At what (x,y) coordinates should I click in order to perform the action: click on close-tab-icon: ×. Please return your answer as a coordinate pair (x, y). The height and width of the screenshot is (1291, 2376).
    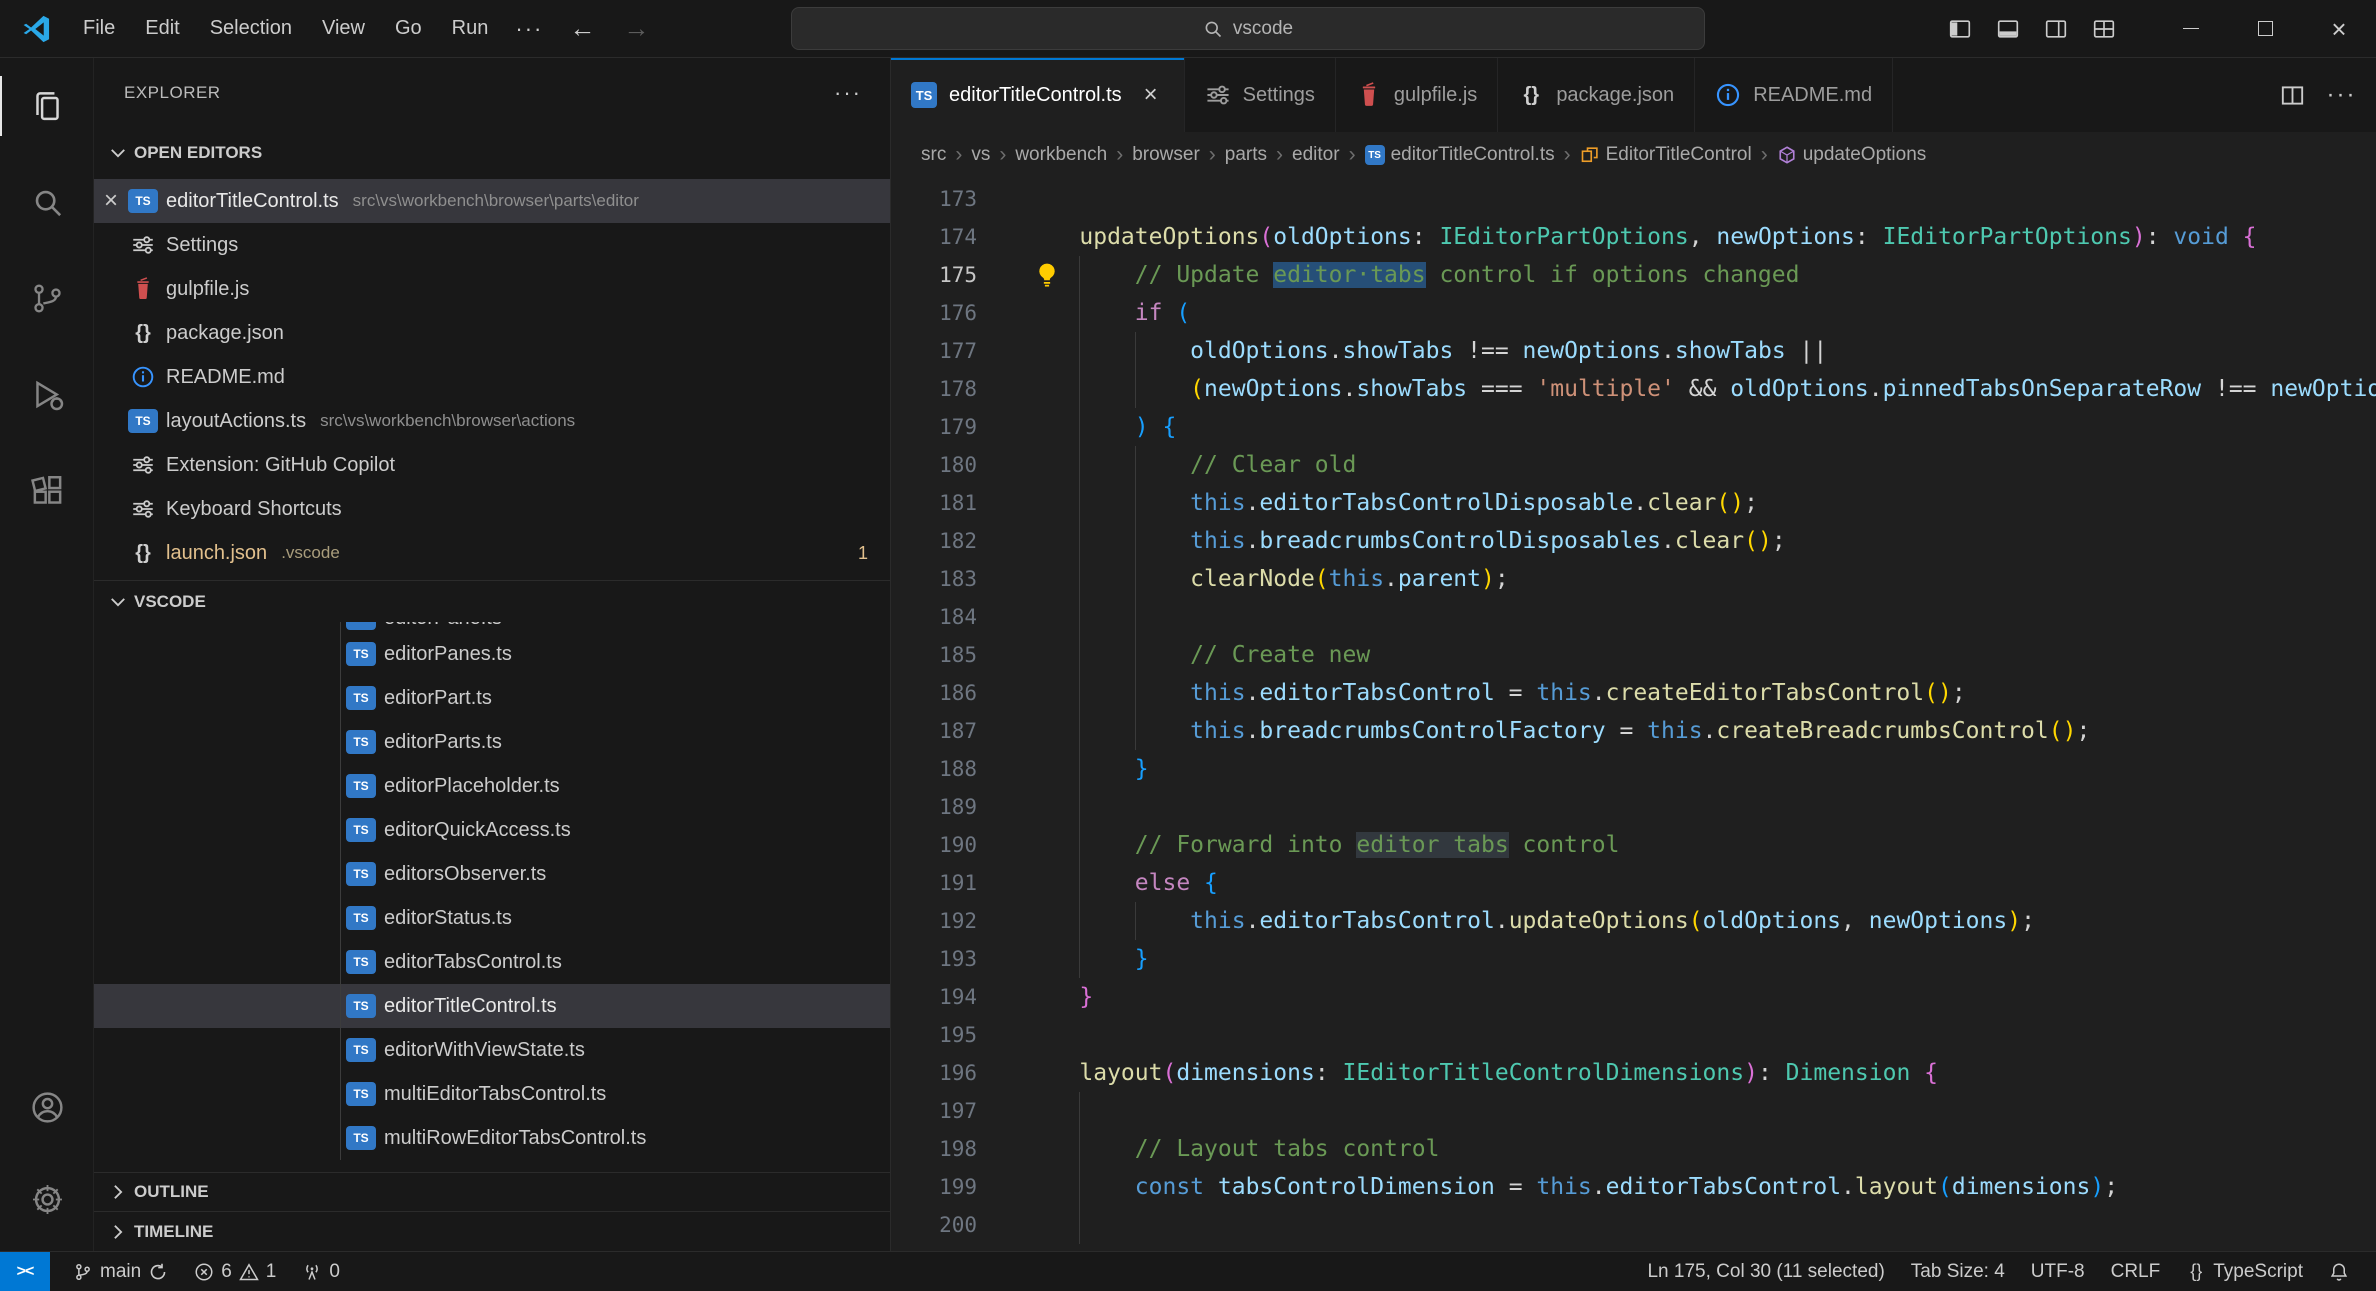
    Looking at the image, I should click on (1151, 95).